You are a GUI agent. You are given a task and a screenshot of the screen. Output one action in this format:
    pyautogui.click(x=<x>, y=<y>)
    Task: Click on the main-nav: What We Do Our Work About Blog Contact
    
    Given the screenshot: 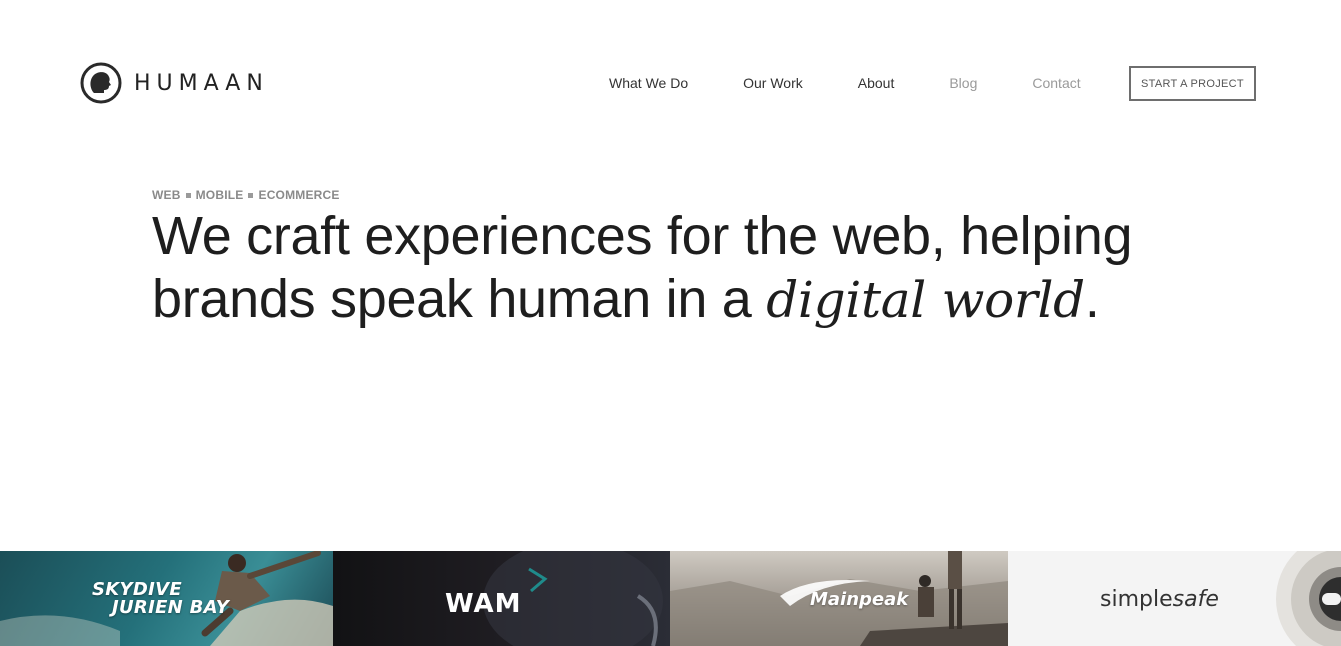 What is the action you would take?
    pyautogui.click(x=872, y=83)
    